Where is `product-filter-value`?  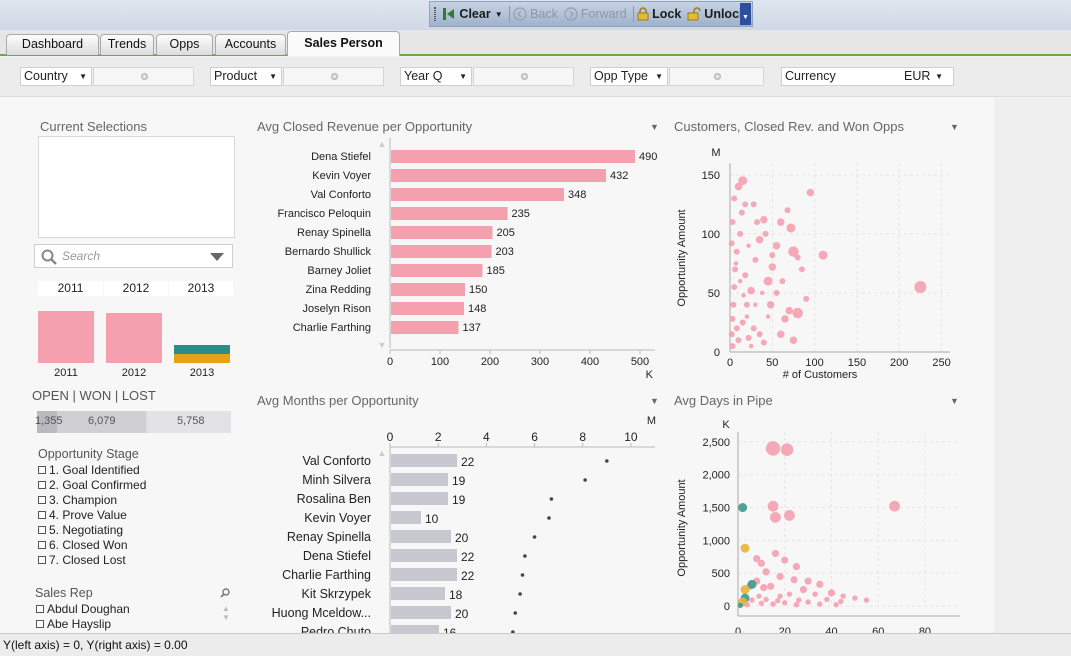
product-filter-value is located at coordinates (333, 76).